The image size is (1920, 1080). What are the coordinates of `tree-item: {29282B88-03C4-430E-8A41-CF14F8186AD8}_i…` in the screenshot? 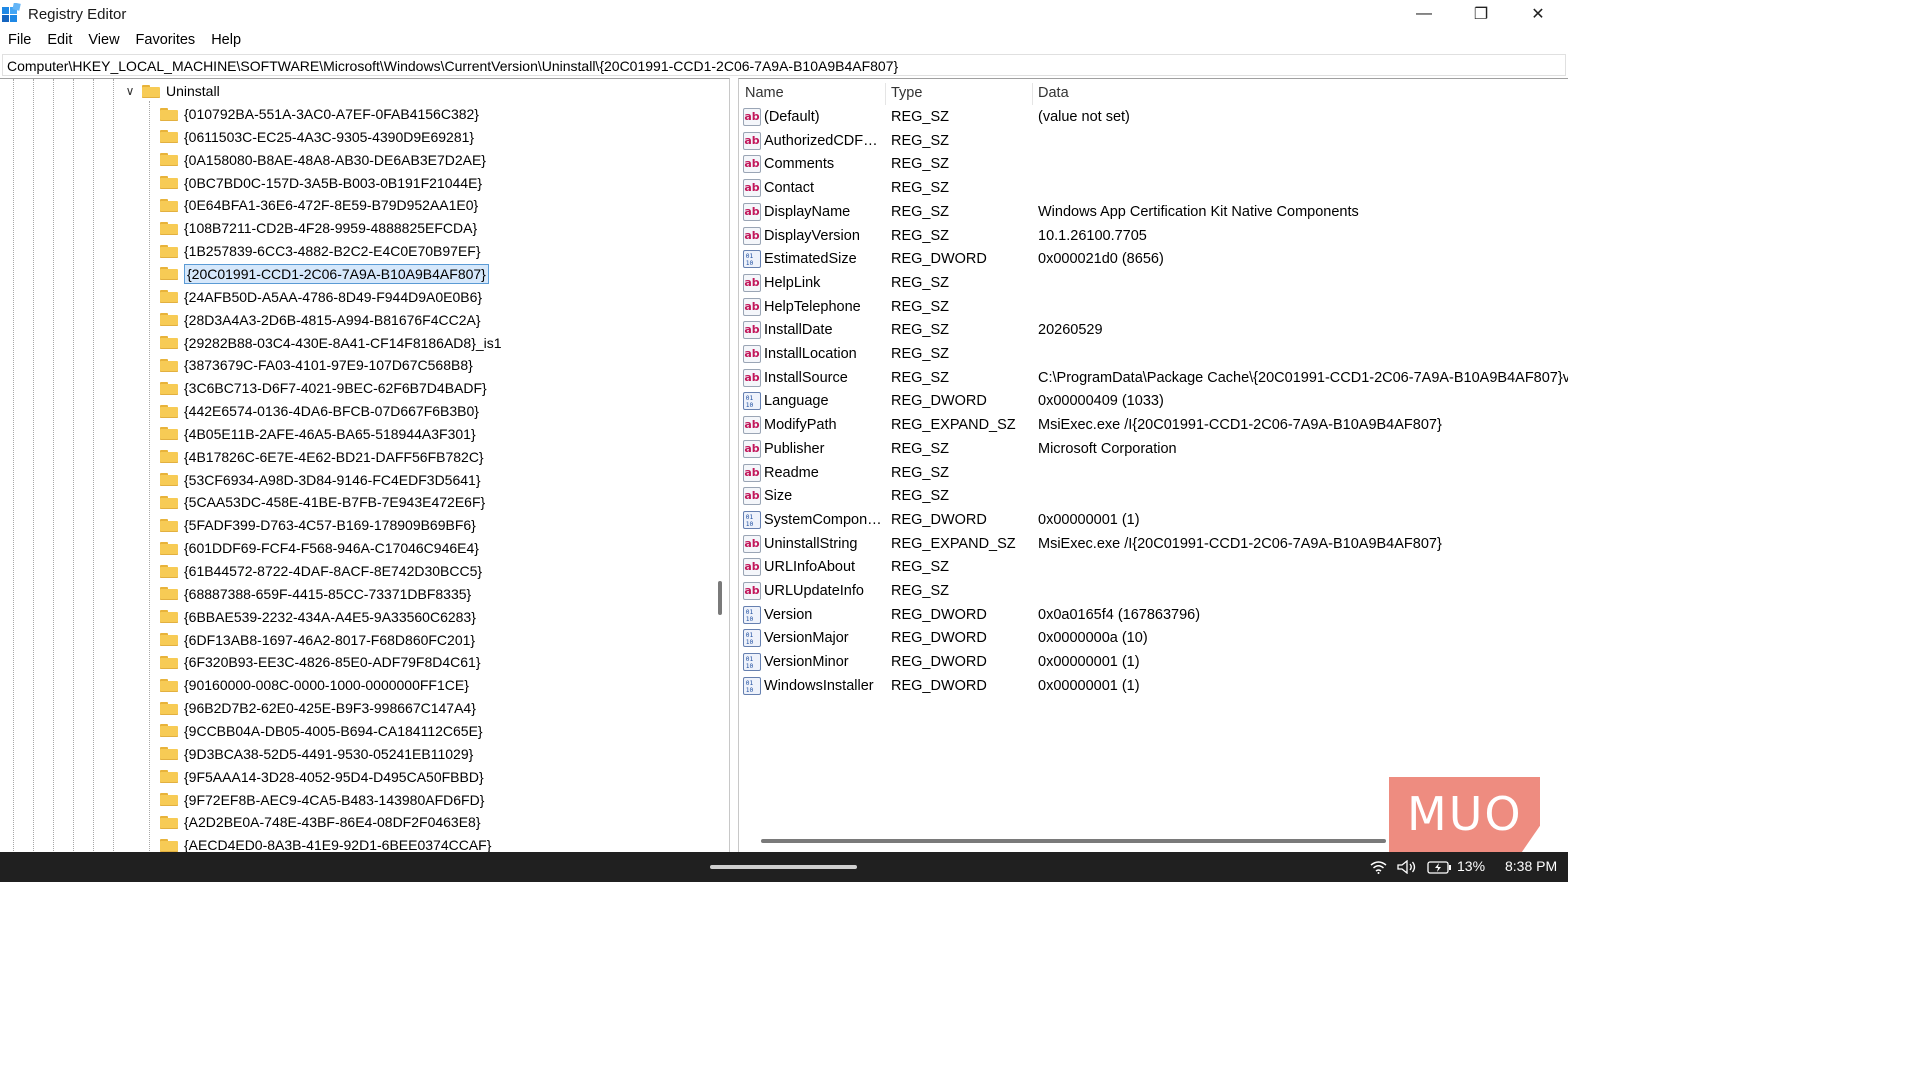 It's located at (331, 343).